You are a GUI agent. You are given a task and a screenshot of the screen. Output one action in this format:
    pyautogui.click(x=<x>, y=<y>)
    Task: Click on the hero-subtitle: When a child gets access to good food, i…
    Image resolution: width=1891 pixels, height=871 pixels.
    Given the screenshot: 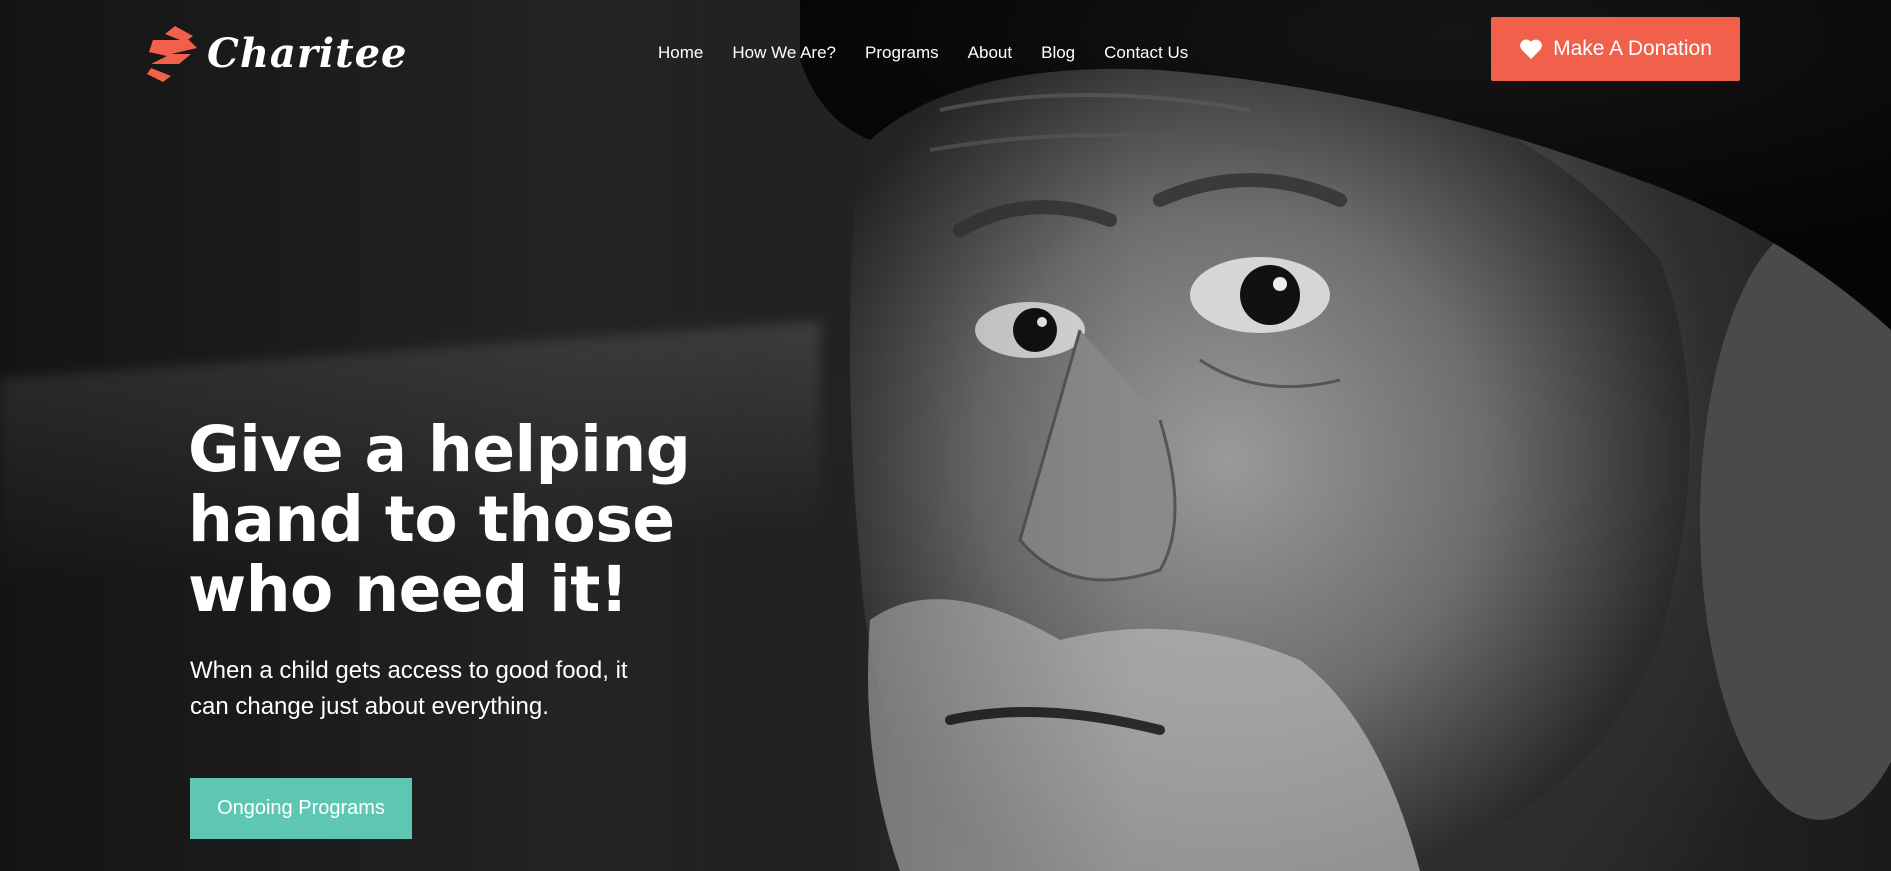 What is the action you would take?
    pyautogui.click(x=409, y=688)
    